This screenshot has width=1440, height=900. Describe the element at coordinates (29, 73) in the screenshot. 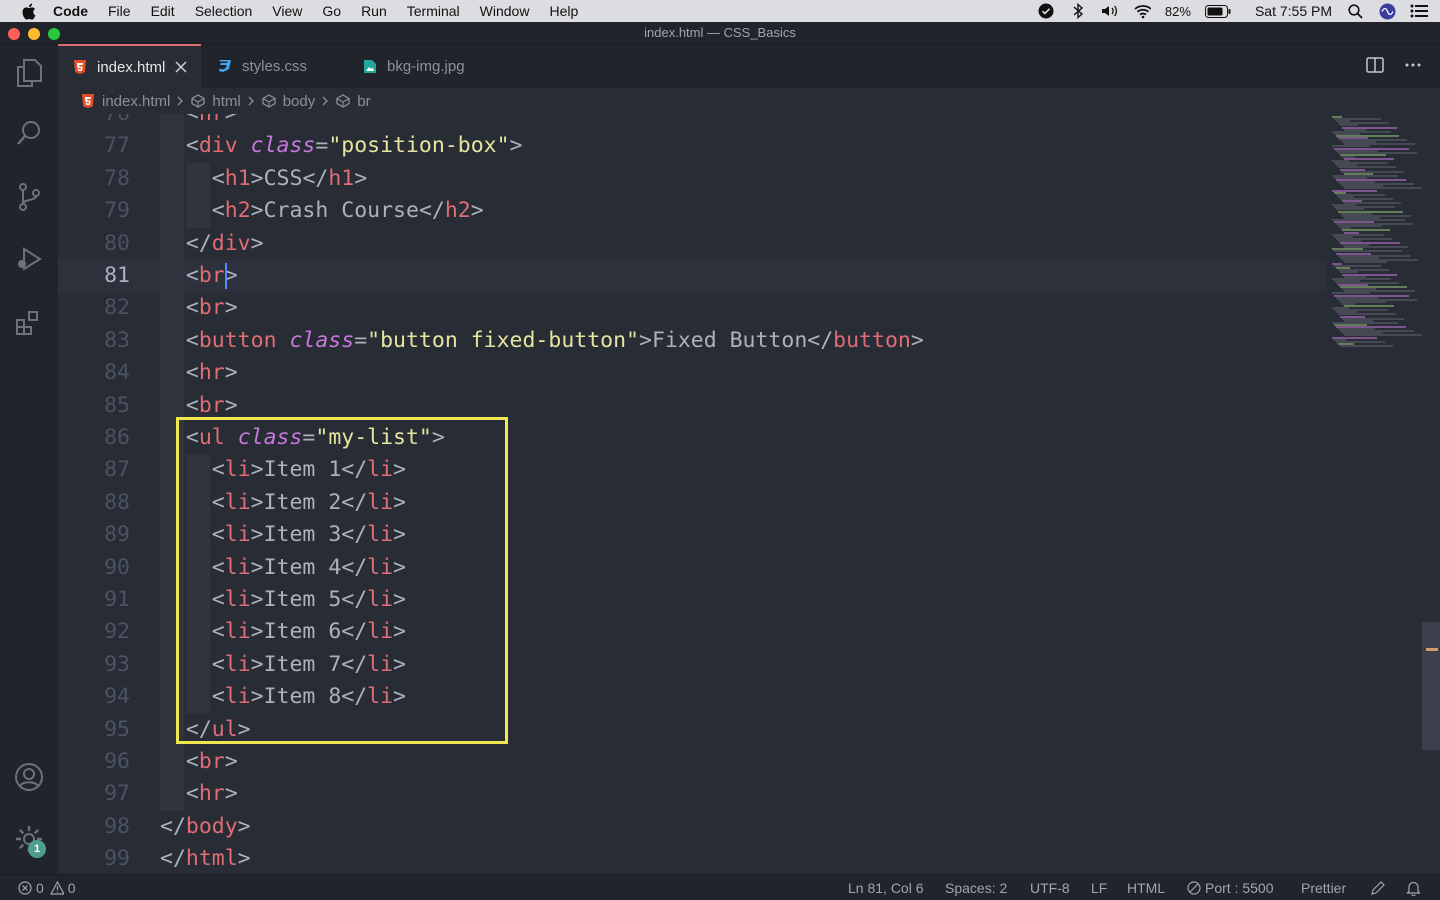

I see `explorer-files-icon` at that location.